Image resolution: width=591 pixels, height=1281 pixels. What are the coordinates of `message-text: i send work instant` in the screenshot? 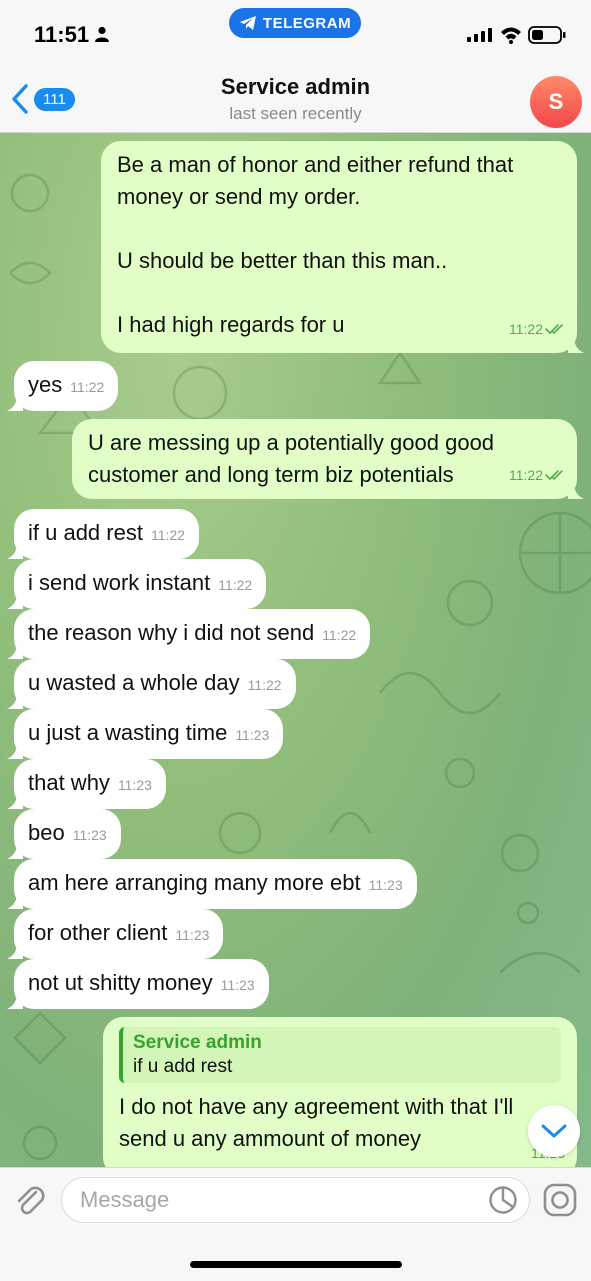 It's located at (119, 582).